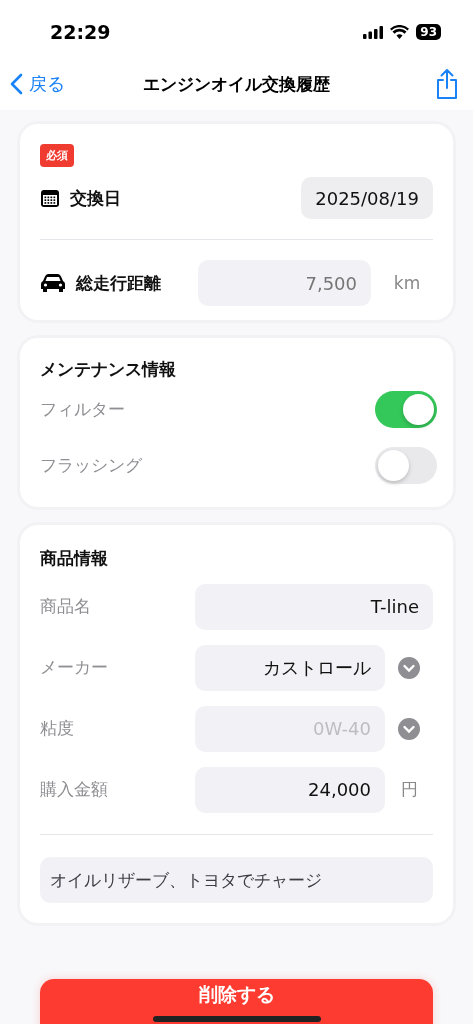 This screenshot has height=1024, width=473. What do you see at coordinates (236, 1001) in the screenshot?
I see `delete-button: 削除する` at bounding box center [236, 1001].